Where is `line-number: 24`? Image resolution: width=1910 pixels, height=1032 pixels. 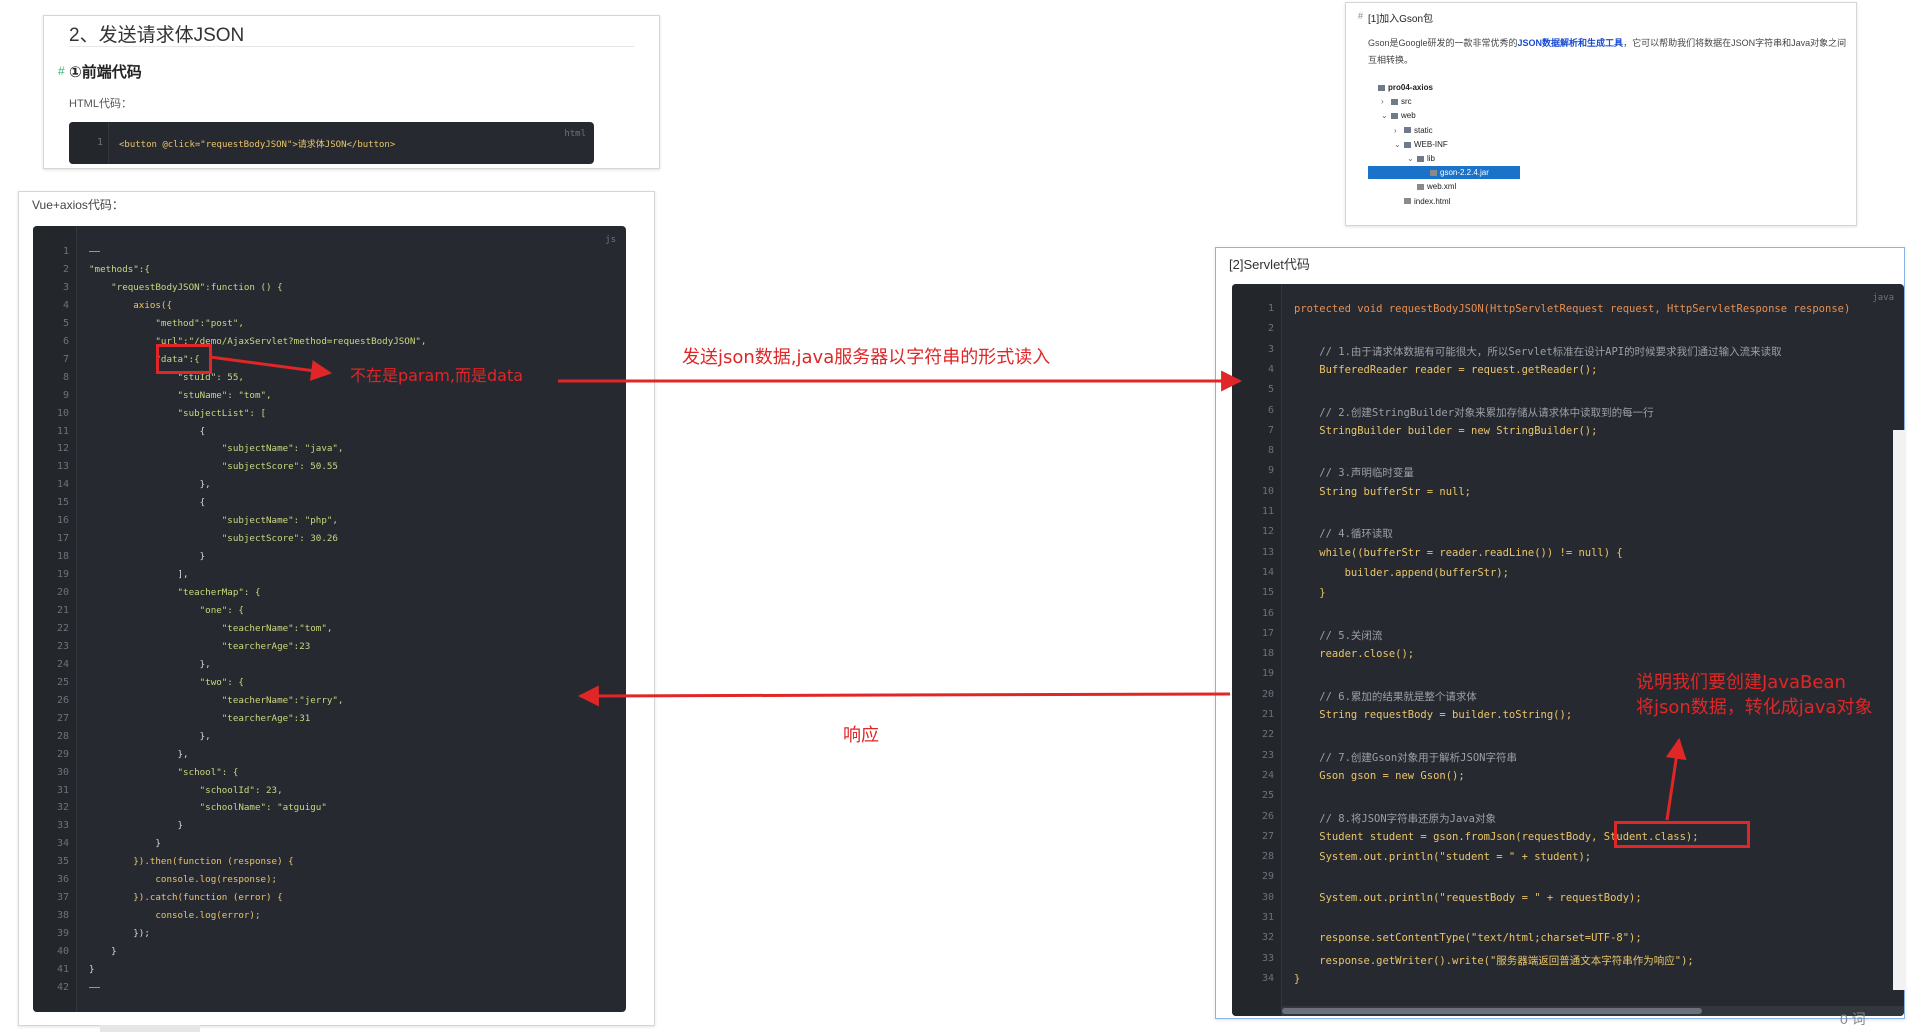
line-number: 24 is located at coordinates (1267, 775).